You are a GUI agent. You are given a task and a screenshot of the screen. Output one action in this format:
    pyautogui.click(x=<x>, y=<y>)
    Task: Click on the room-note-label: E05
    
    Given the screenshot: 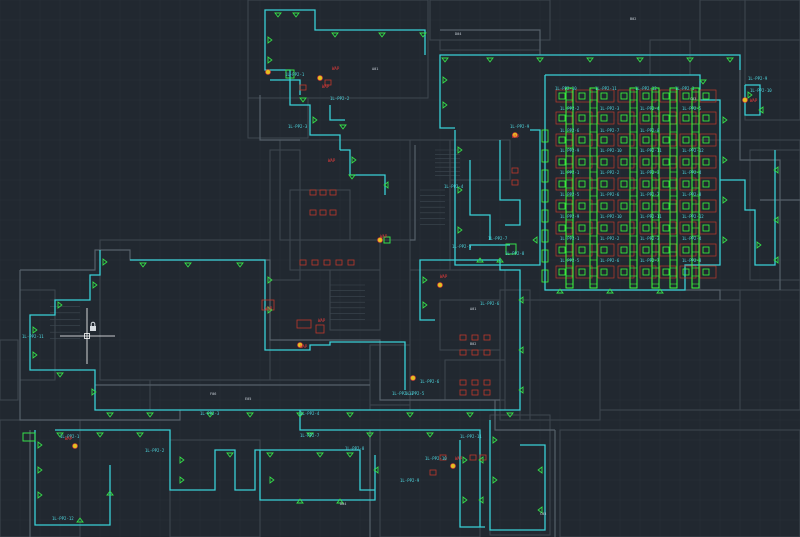 What is the action you would take?
    pyautogui.click(x=248, y=399)
    